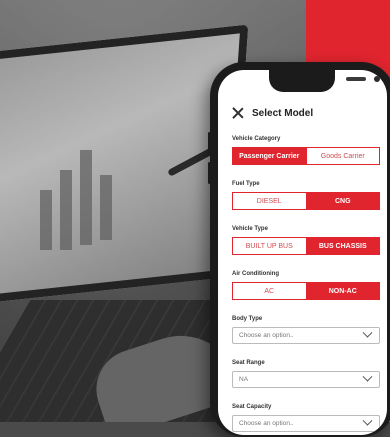 This screenshot has height=437, width=390. Describe the element at coordinates (247, 319) in the screenshot. I see `body-type-label: Body Type` at that location.